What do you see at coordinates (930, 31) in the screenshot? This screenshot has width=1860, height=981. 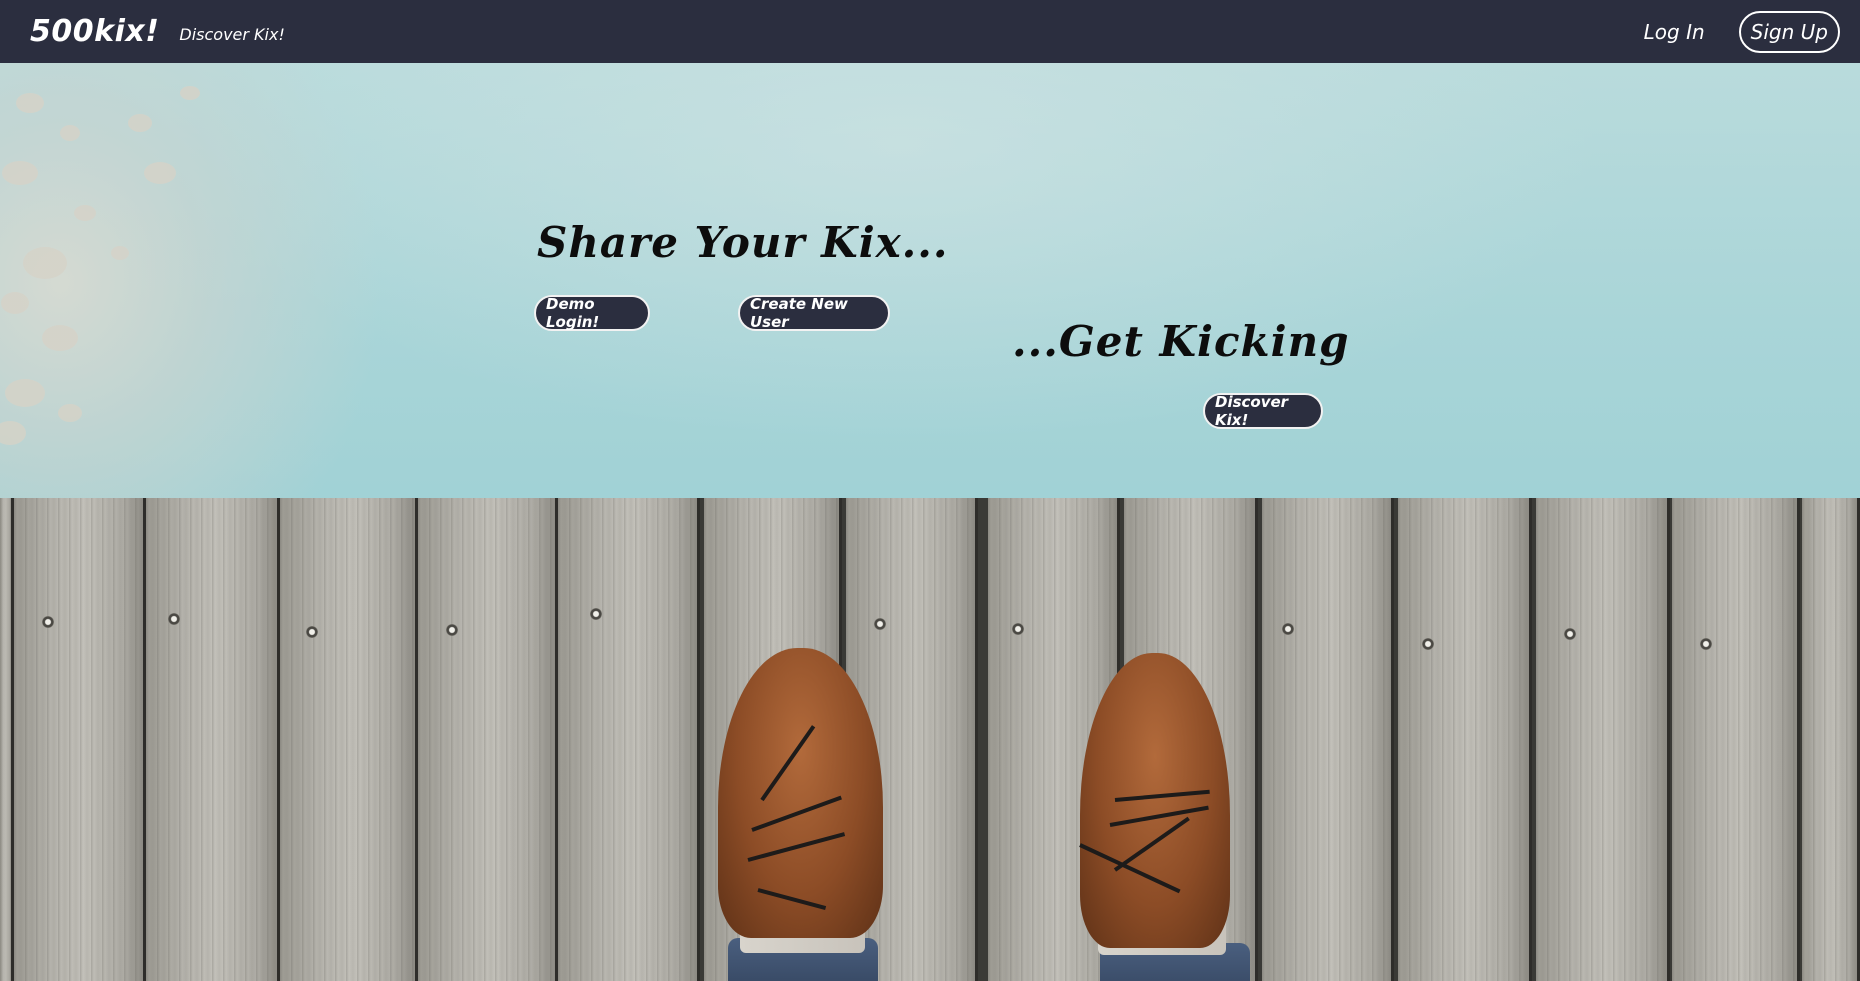 I see `top-navbar: 500kix! Discover Kix! Log In Sign Up` at bounding box center [930, 31].